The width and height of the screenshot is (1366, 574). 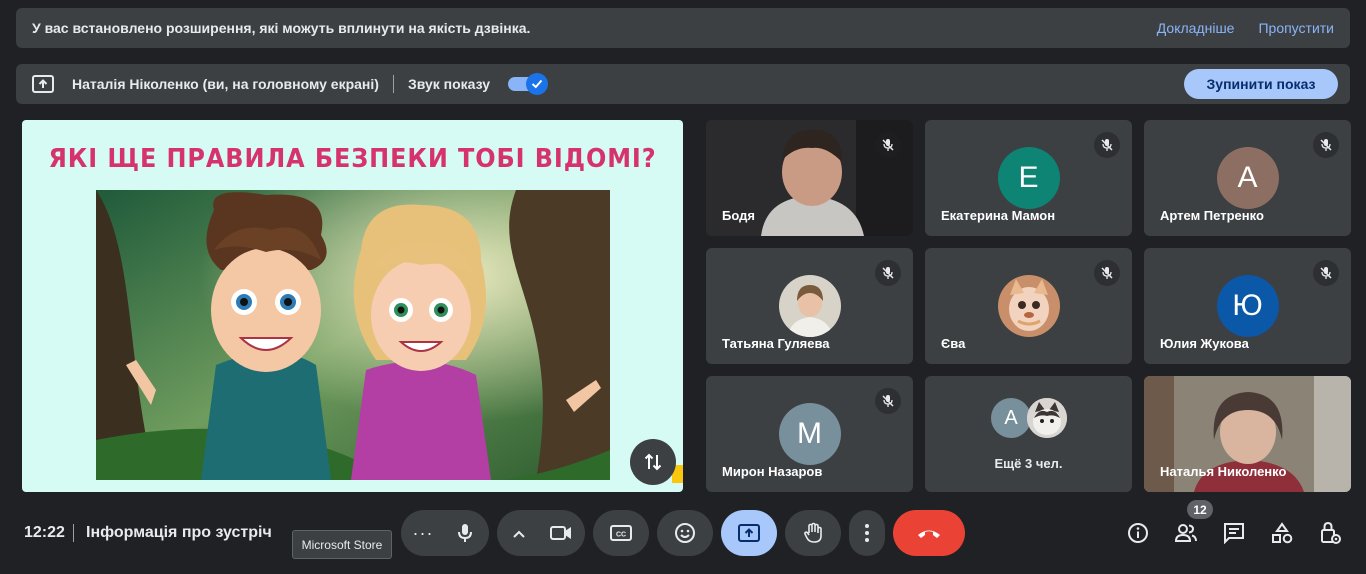 I want to click on audio-control-group: ···, so click(x=445, y=533).